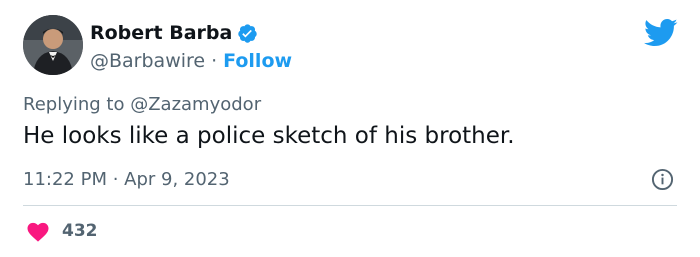  I want to click on name-row: Robert Barba, so click(191, 33).